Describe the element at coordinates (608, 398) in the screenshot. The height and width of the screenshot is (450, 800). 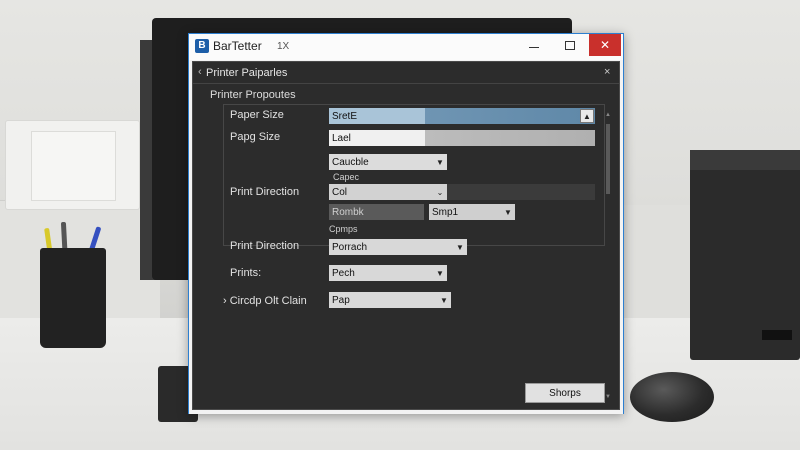
I see `scroll-down-icon: ▼` at that location.